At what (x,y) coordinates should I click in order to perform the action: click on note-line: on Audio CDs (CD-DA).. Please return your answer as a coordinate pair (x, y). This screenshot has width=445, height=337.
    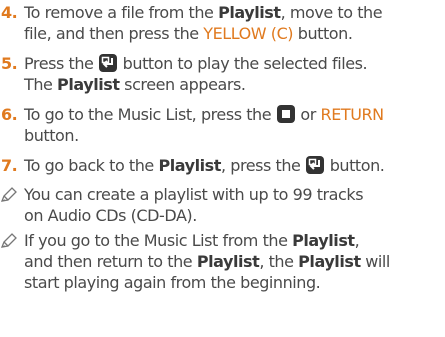
    Looking at the image, I should click on (110, 215).